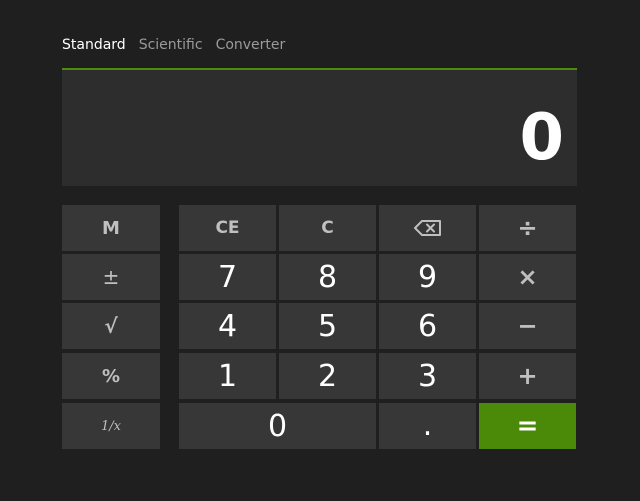  What do you see at coordinates (171, 45) in the screenshot?
I see `tab-scientific: Scientific` at bounding box center [171, 45].